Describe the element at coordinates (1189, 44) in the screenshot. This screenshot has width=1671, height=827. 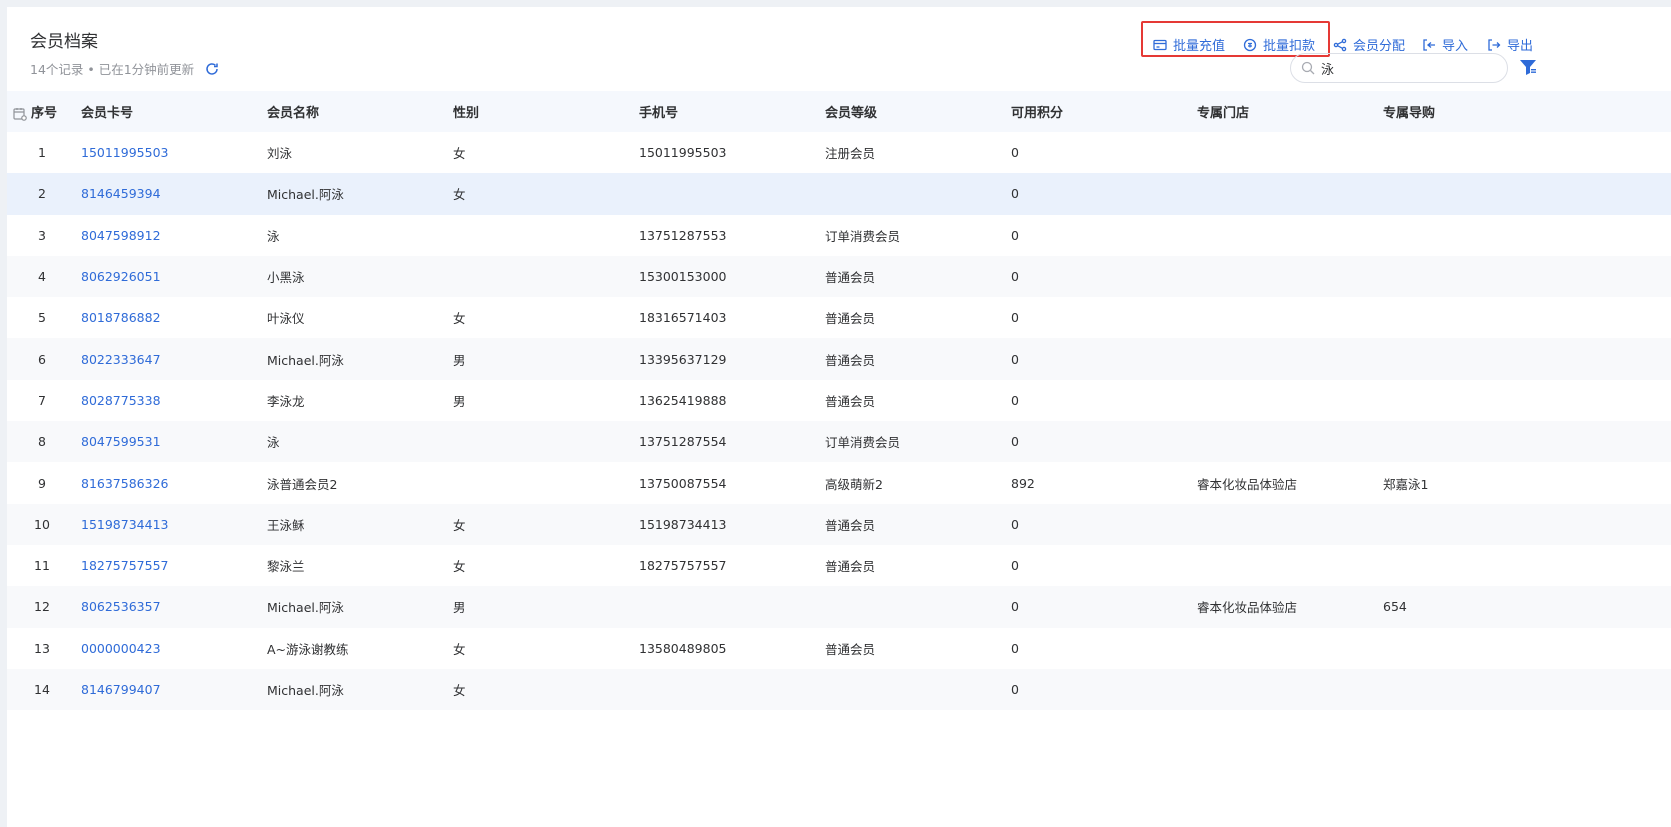
I see `batch-recharge-button: 批量充值` at that location.